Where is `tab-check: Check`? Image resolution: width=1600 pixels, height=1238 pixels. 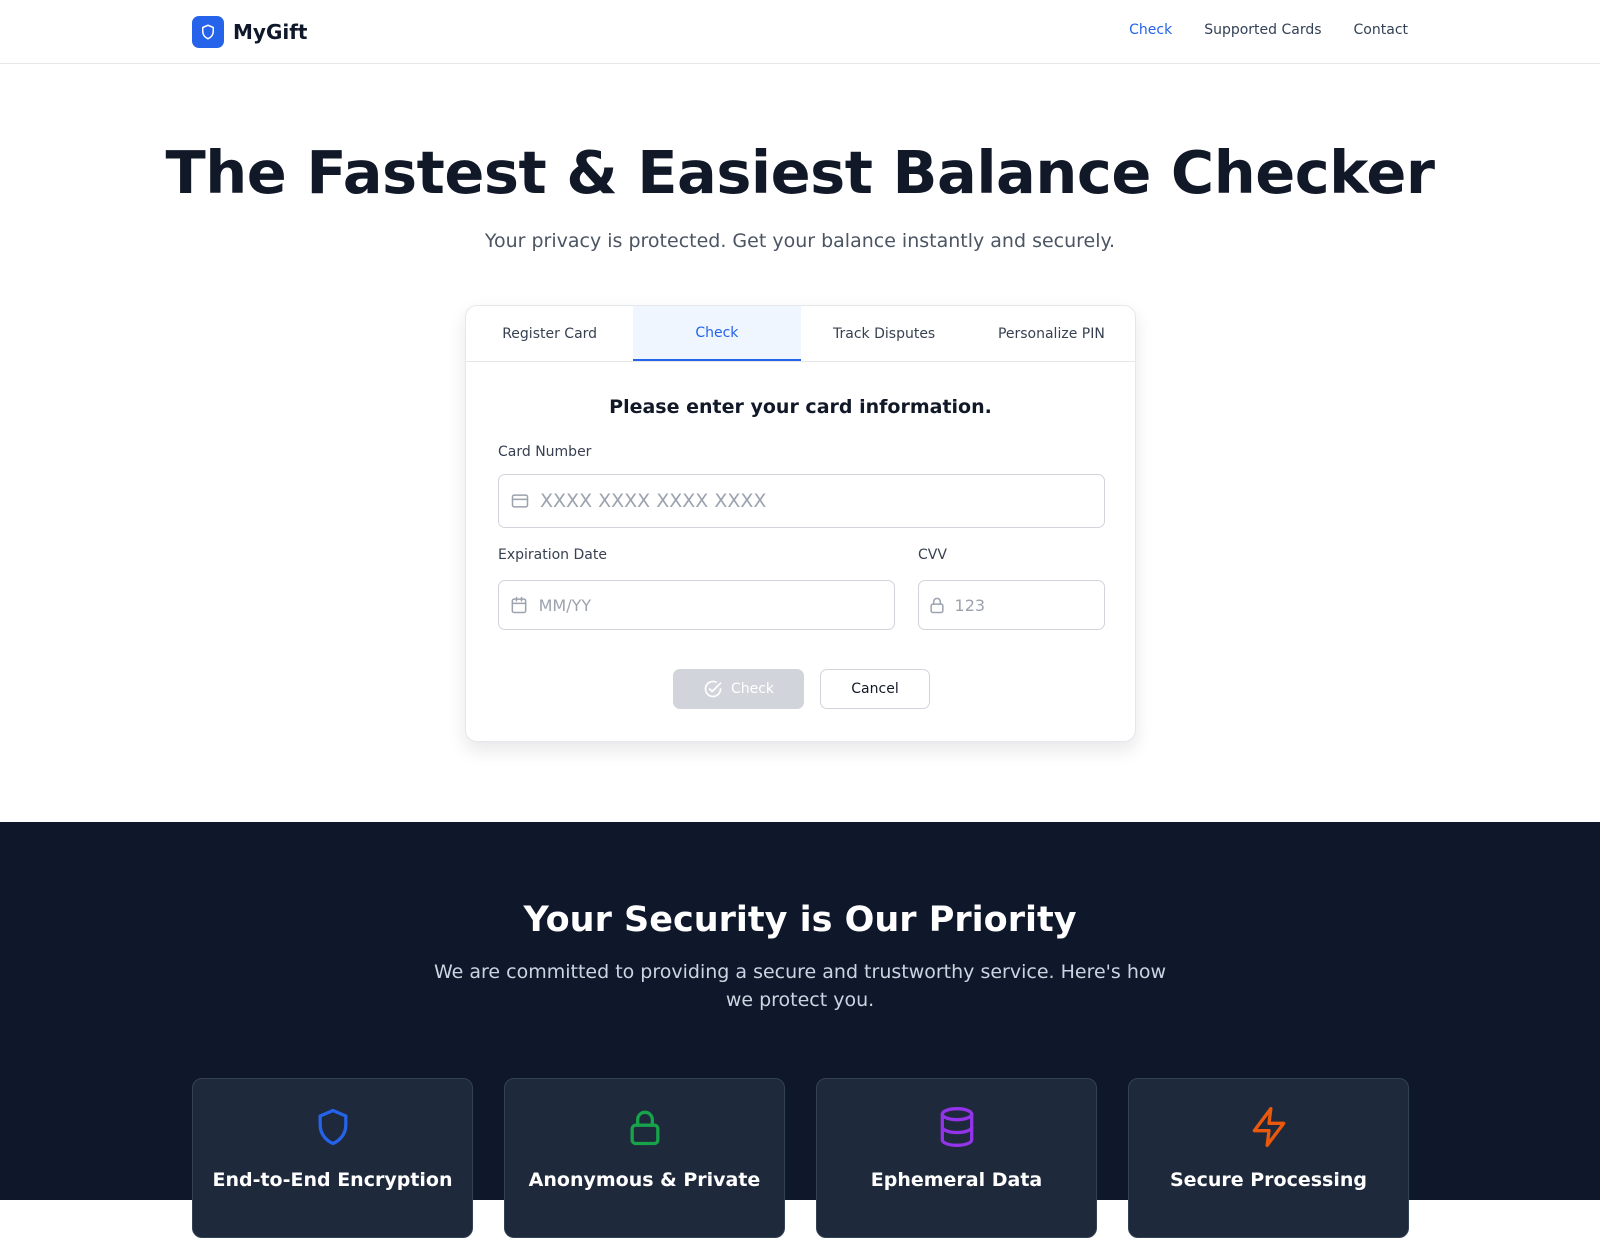
tab-check: Check is located at coordinates (717, 333).